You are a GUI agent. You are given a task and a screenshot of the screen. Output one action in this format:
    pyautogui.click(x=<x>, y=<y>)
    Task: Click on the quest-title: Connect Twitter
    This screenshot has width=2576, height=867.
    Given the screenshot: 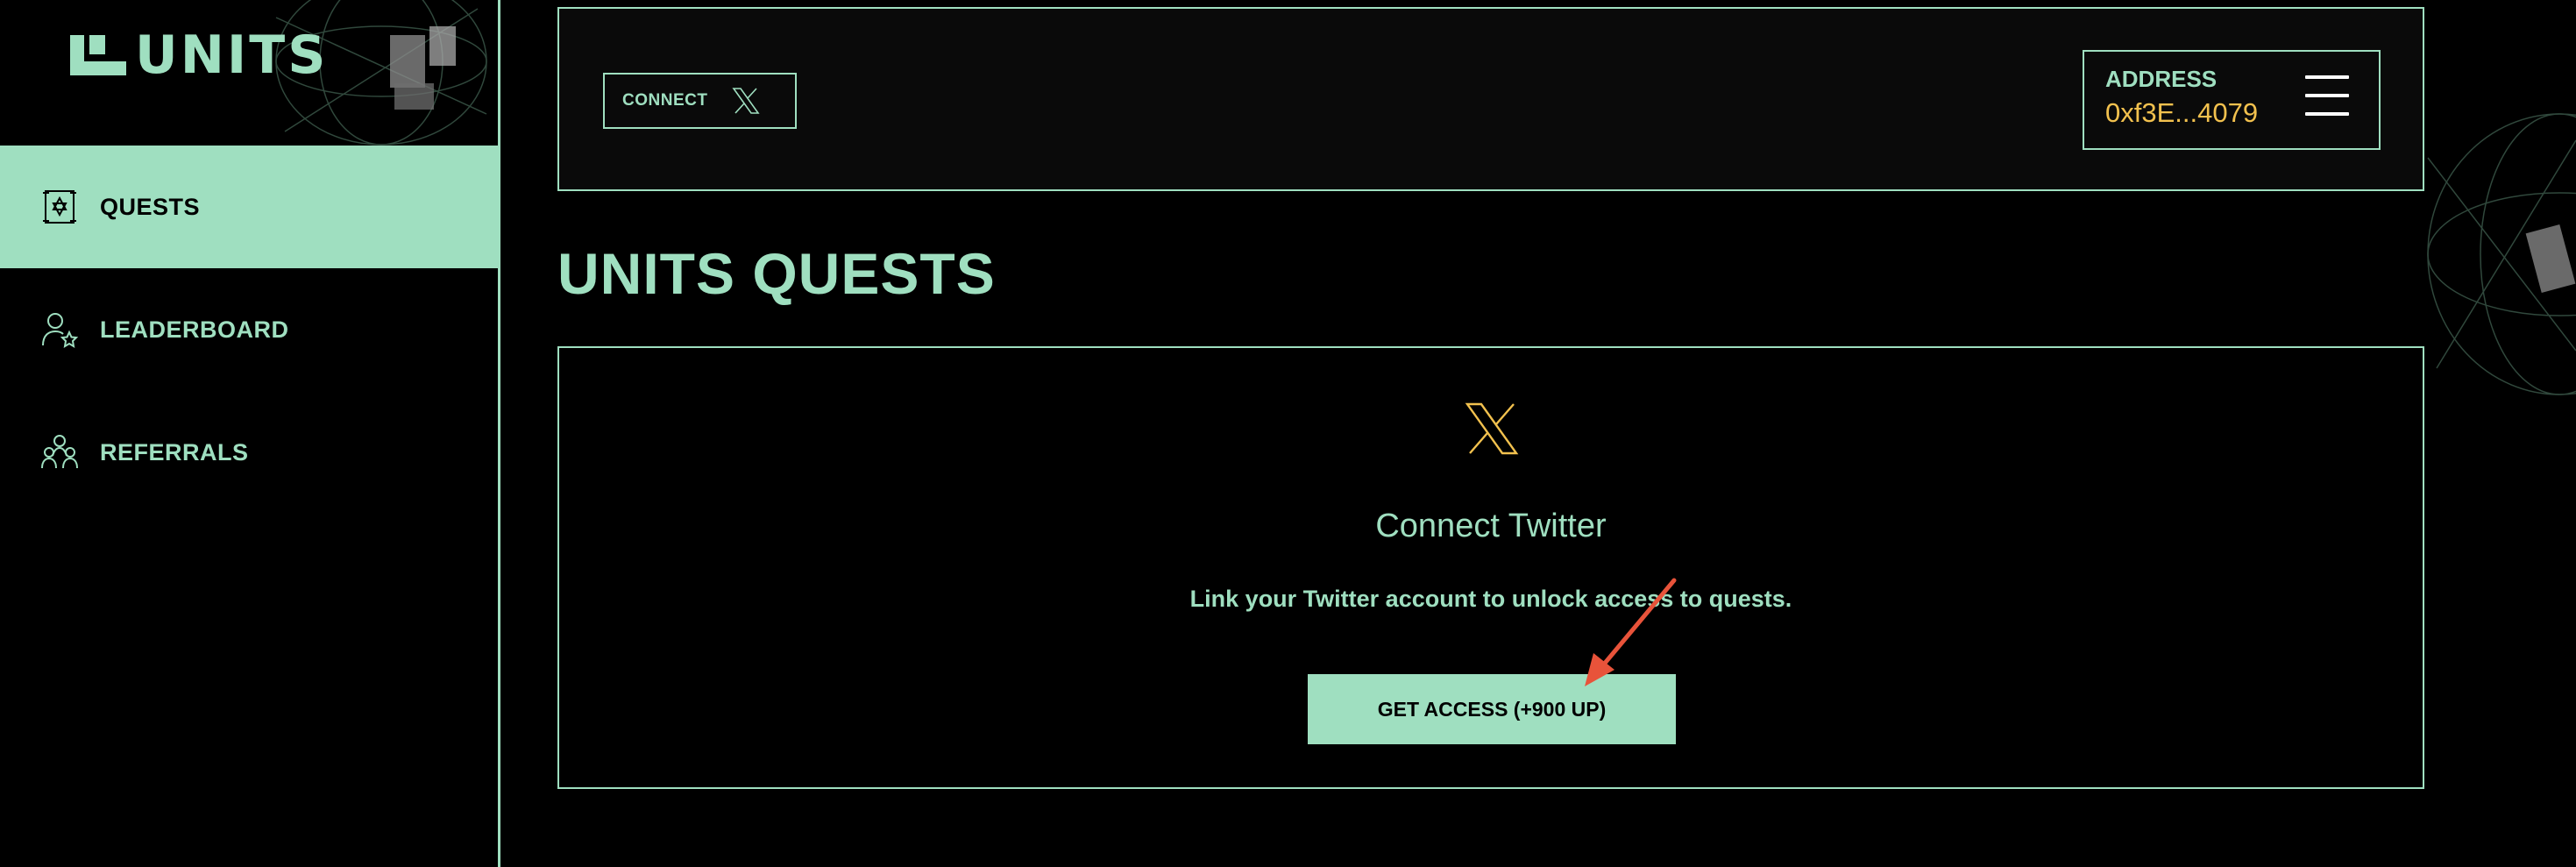 What is the action you would take?
    pyautogui.click(x=1491, y=526)
    